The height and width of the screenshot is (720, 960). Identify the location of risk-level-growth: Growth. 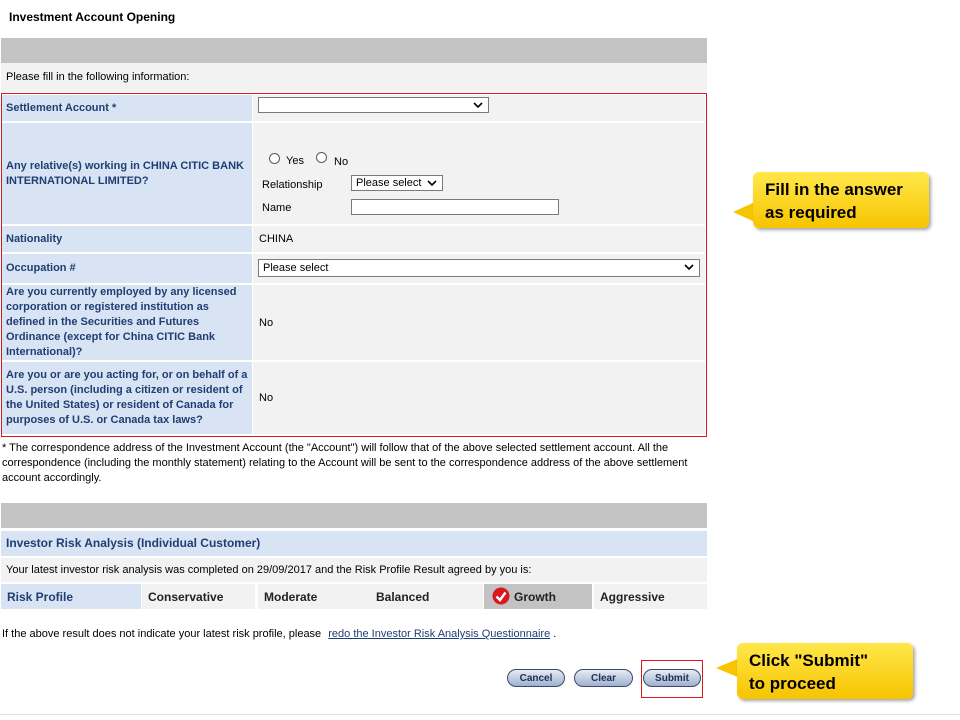
(538, 596).